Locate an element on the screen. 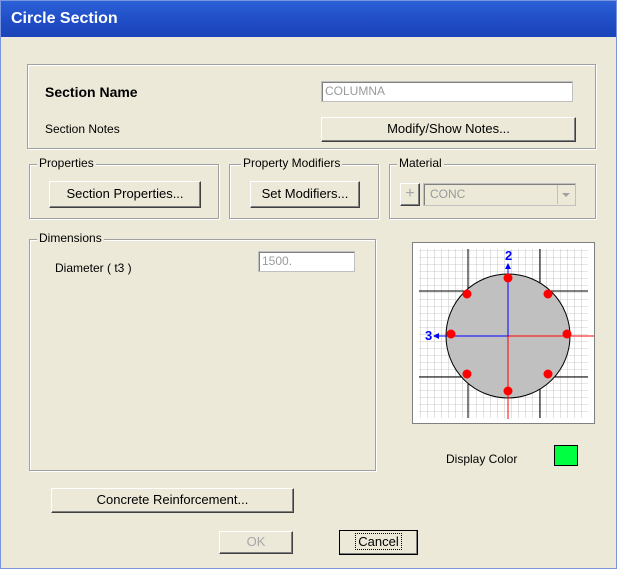 The width and height of the screenshot is (618, 570). add-material-button: + is located at coordinates (410, 194).